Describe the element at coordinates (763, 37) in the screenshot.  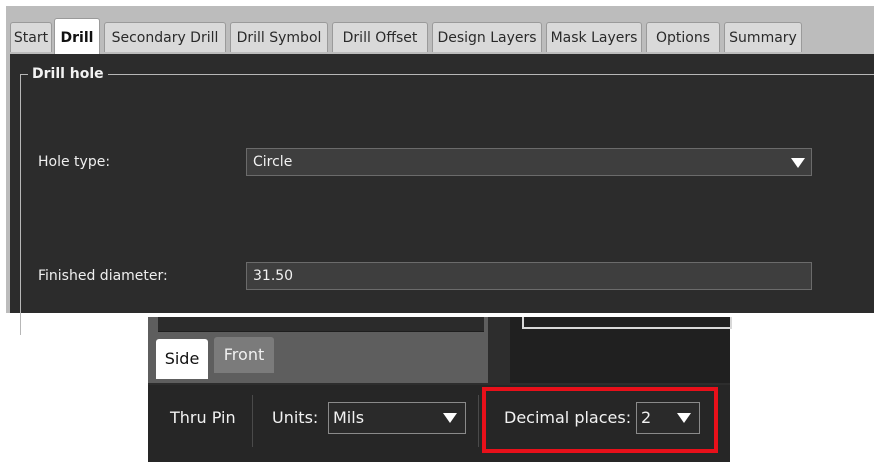
I see `tab-summary: Summary` at that location.